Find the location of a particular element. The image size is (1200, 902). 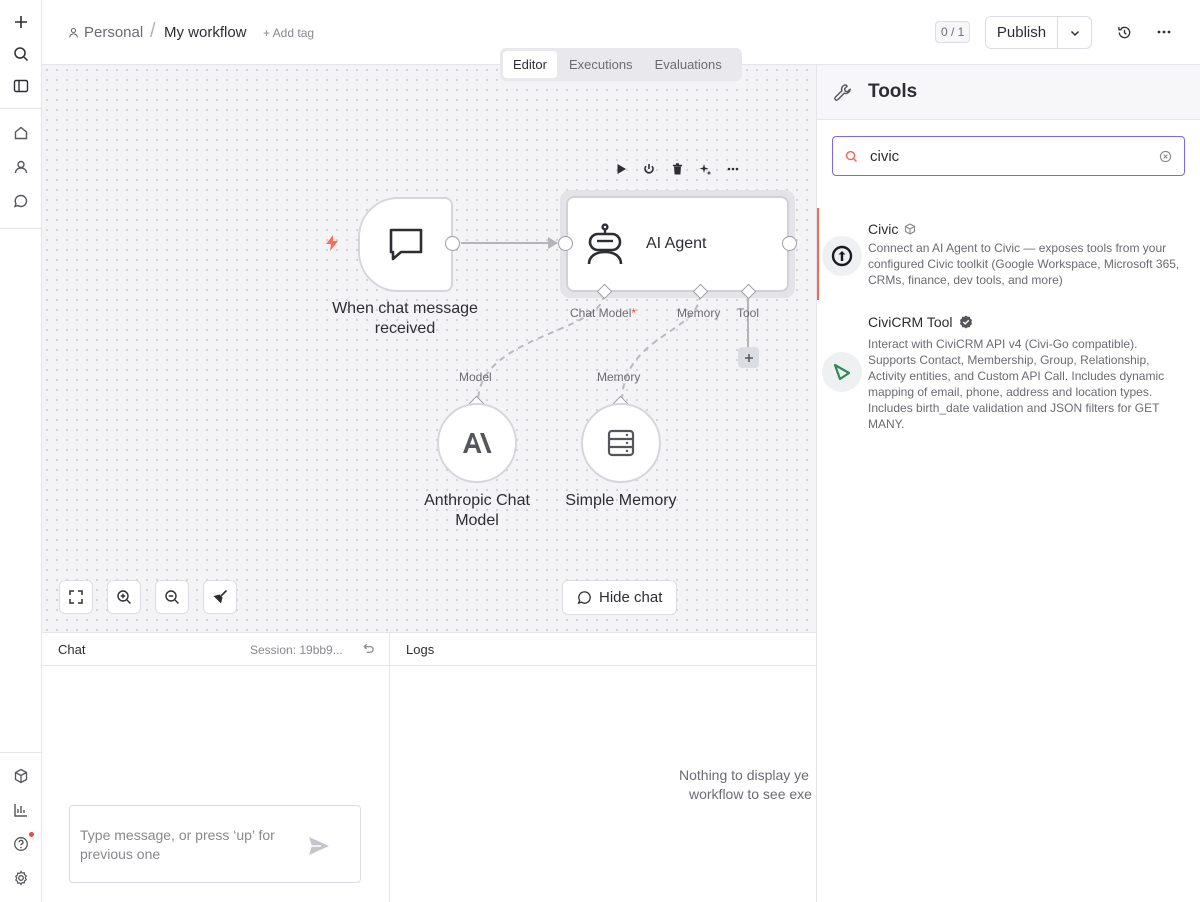

civicrm-icon is located at coordinates (842, 372).